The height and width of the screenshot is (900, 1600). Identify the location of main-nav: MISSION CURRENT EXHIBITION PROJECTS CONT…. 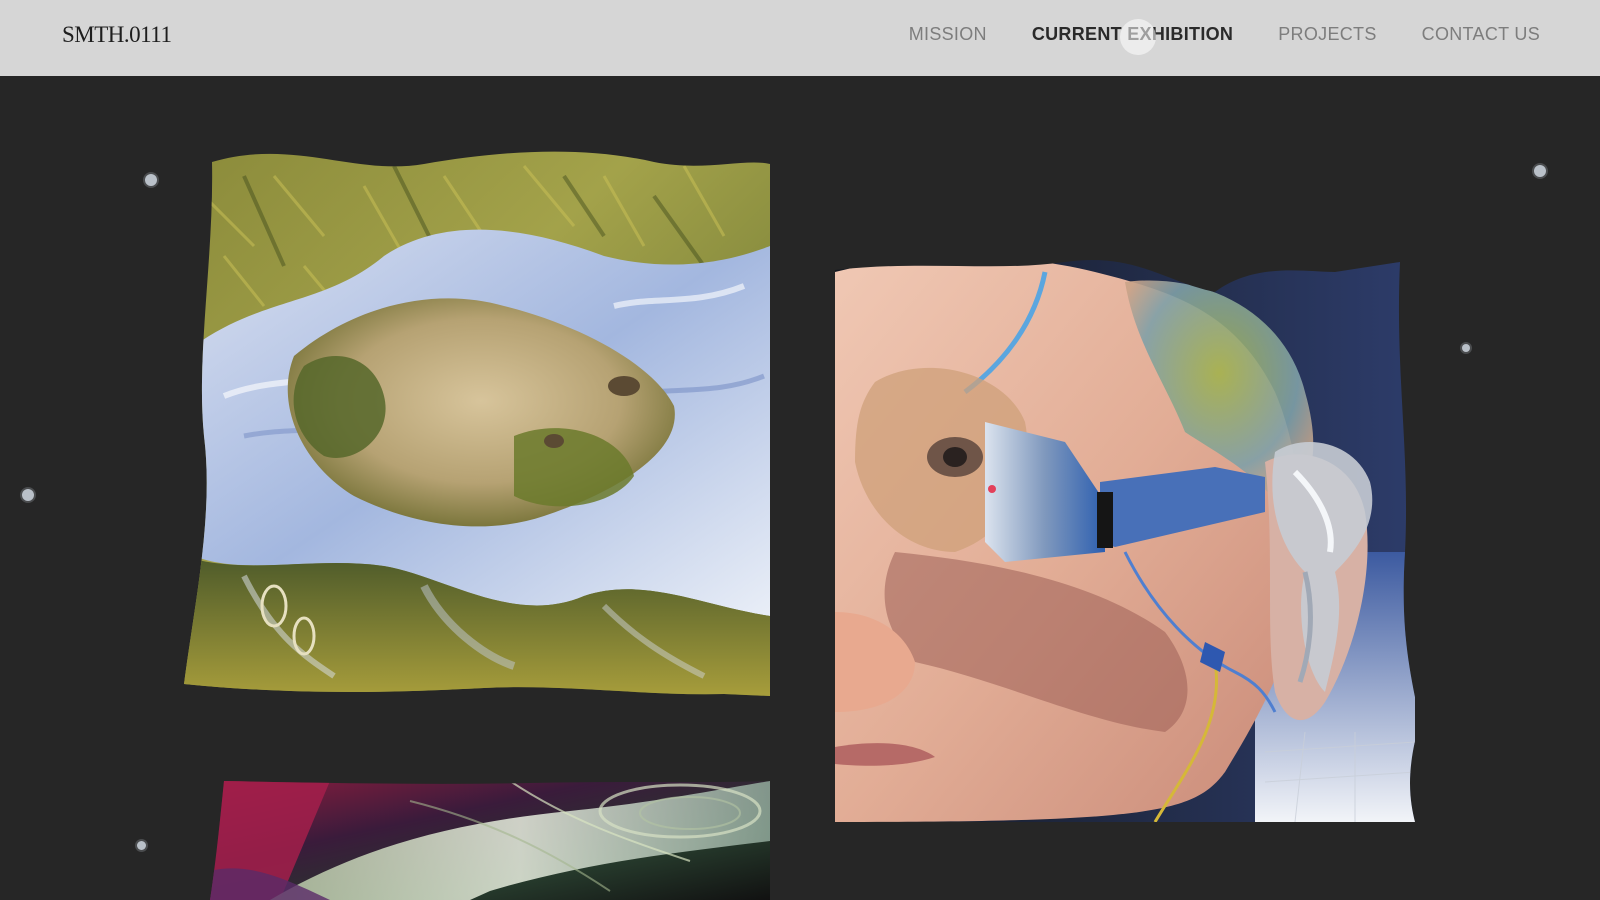
(1224, 34).